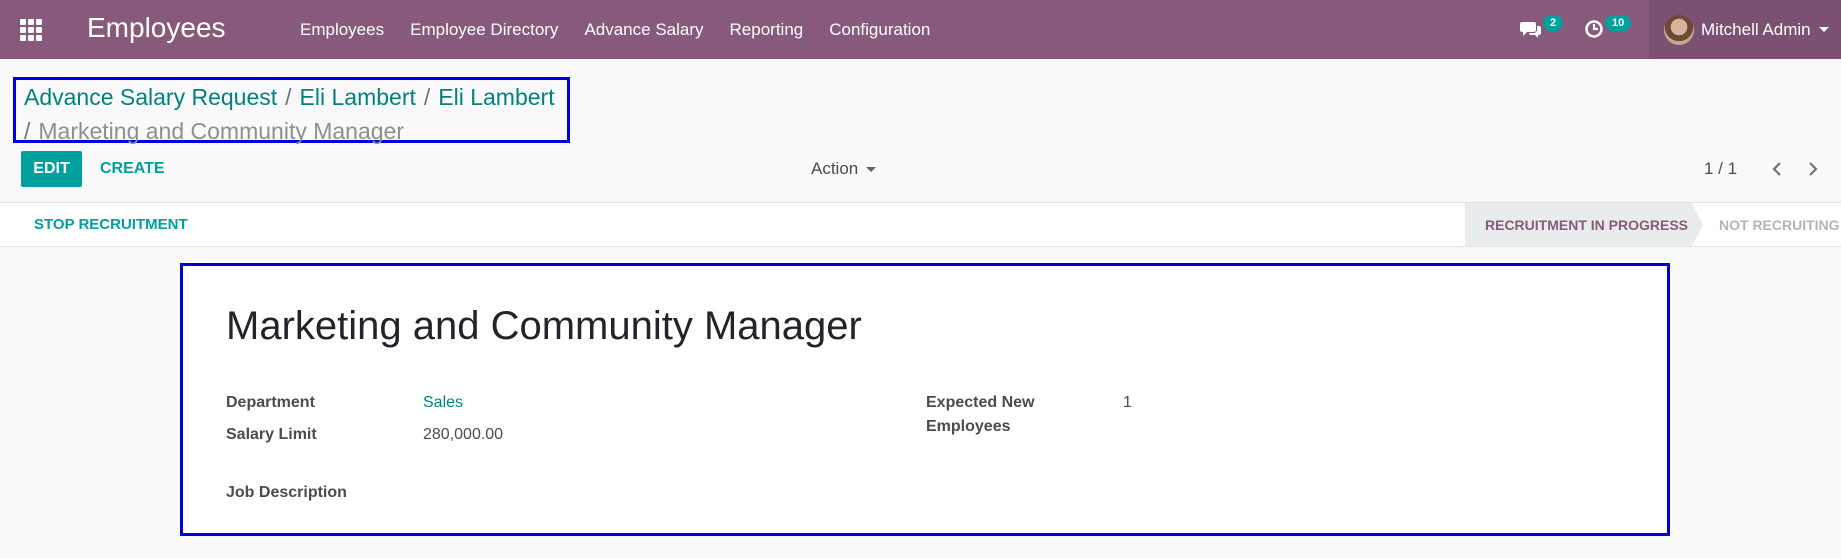 The width and height of the screenshot is (1841, 558). What do you see at coordinates (484, 30) in the screenshot?
I see `menu-item-employee-directory: Employee Directory` at bounding box center [484, 30].